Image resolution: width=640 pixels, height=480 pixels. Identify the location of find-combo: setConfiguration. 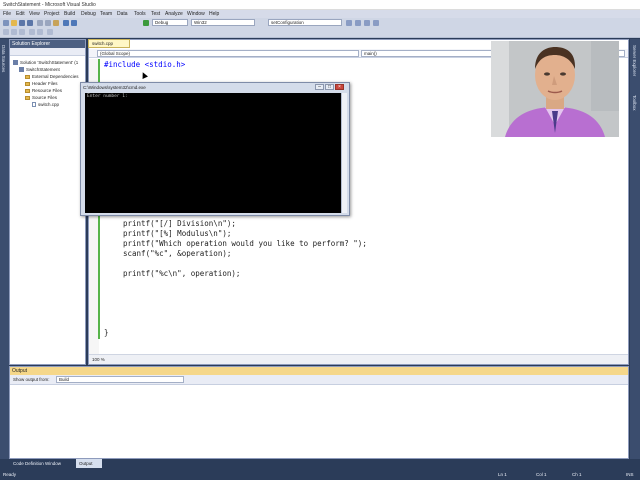
(305, 22).